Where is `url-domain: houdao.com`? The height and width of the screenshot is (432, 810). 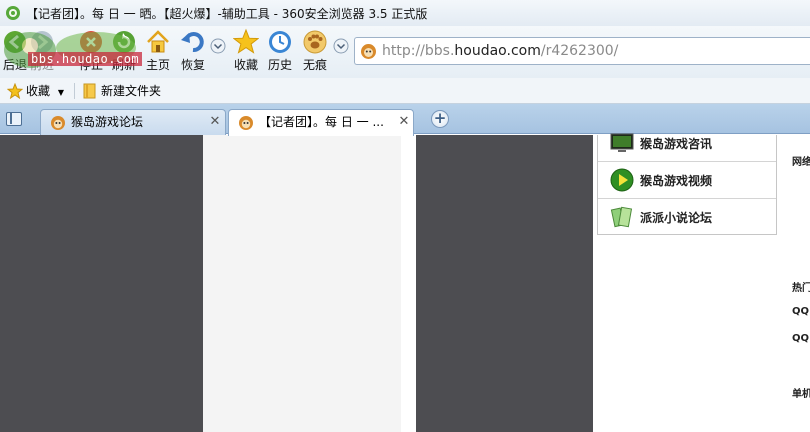
url-domain: houdao.com is located at coordinates (497, 51).